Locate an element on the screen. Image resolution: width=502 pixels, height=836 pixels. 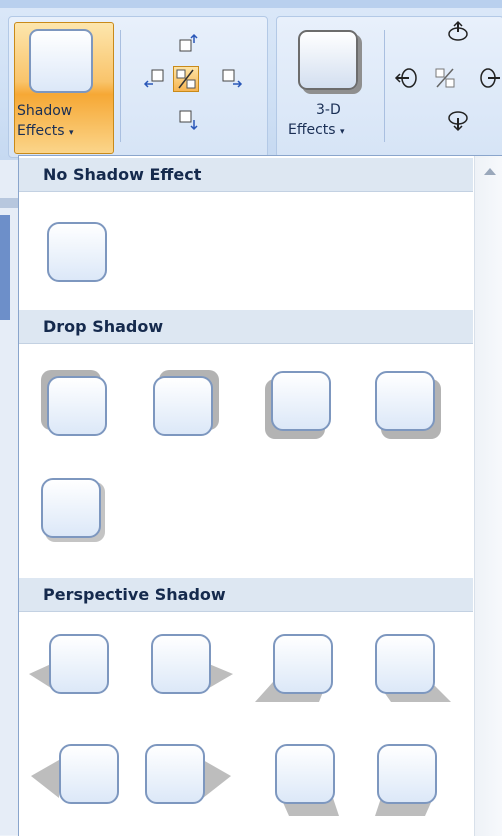
no-shadow-option is located at coordinates (77, 252).